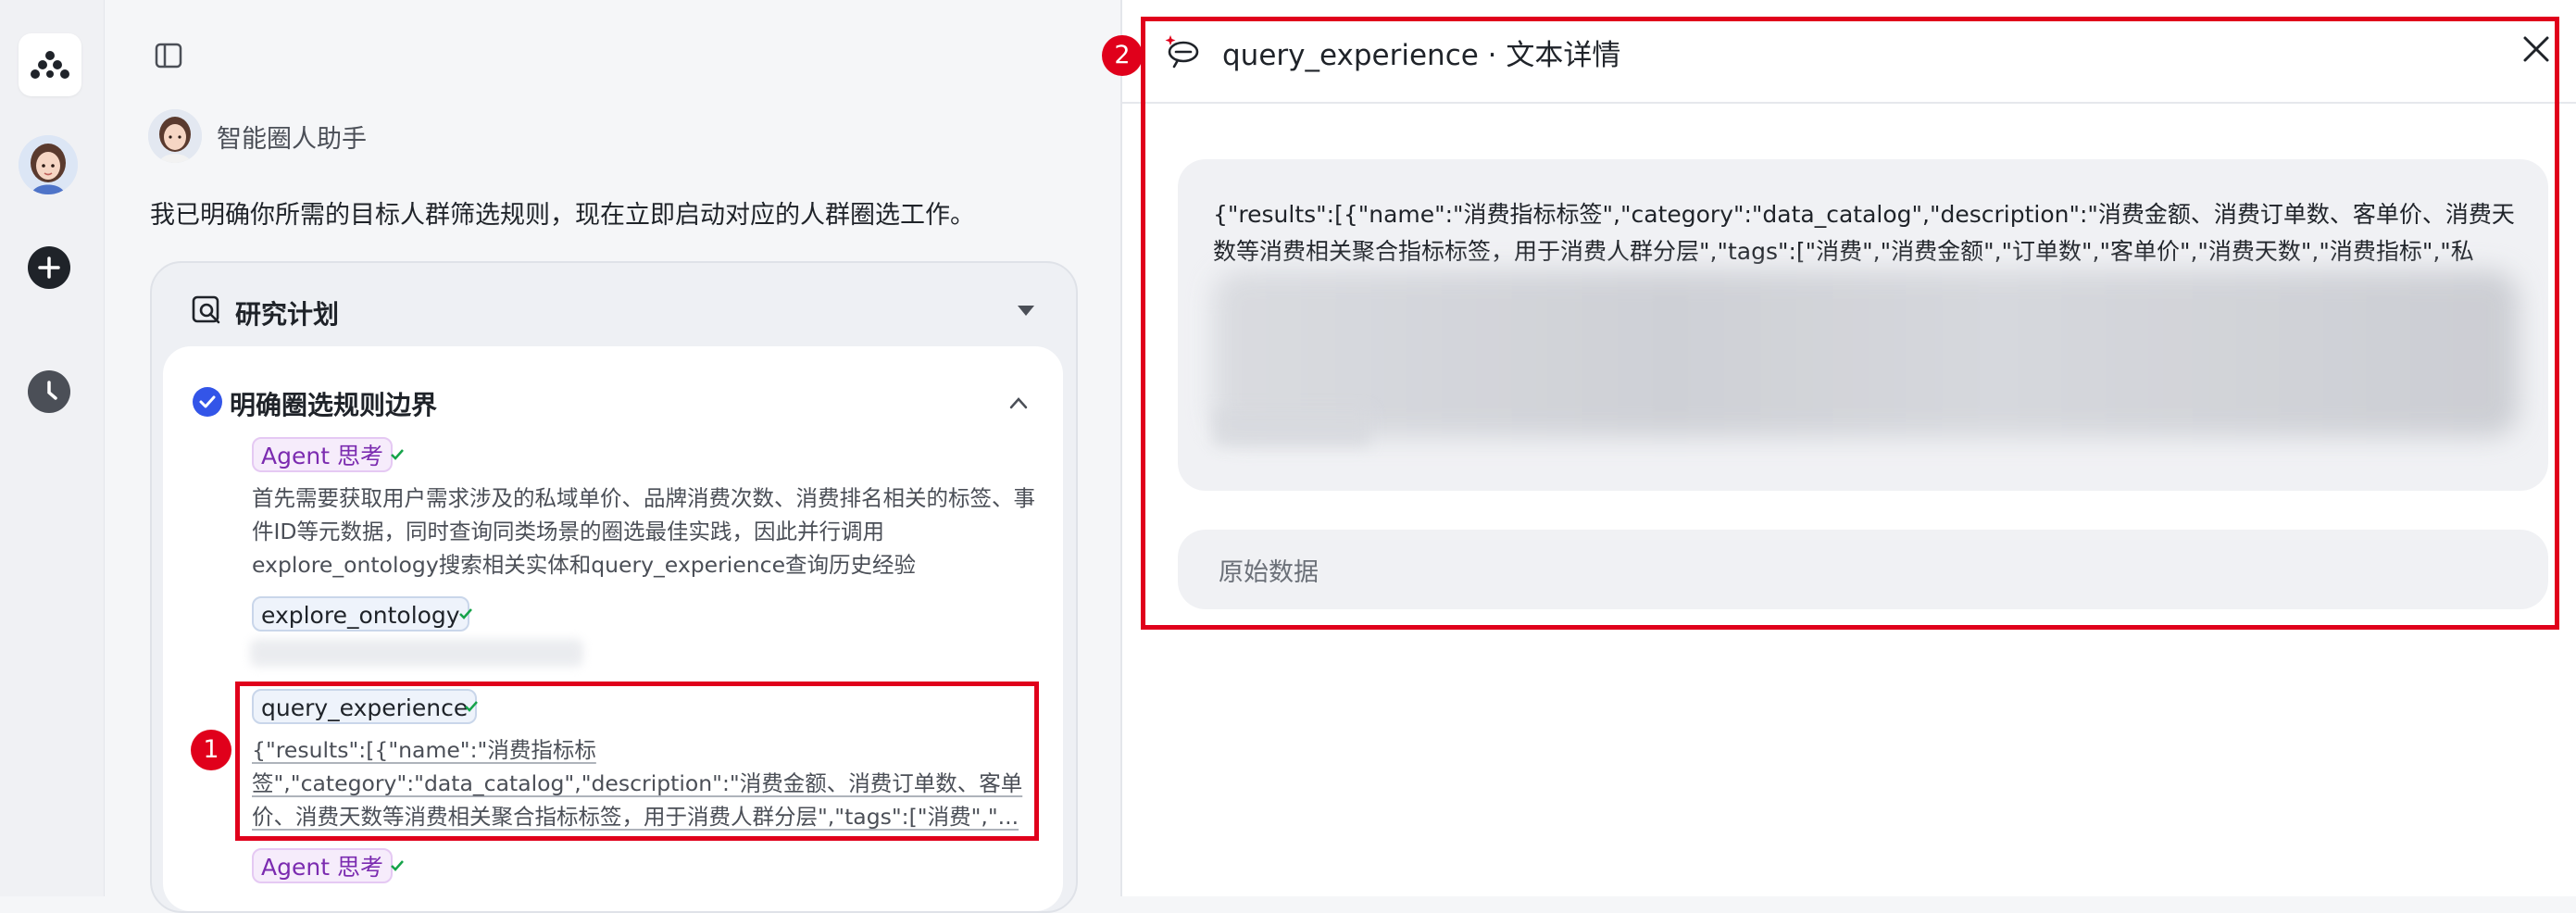 Image resolution: width=2576 pixels, height=913 pixels. Describe the element at coordinates (50, 64) in the screenshot. I see `brand-logo-icon` at that location.